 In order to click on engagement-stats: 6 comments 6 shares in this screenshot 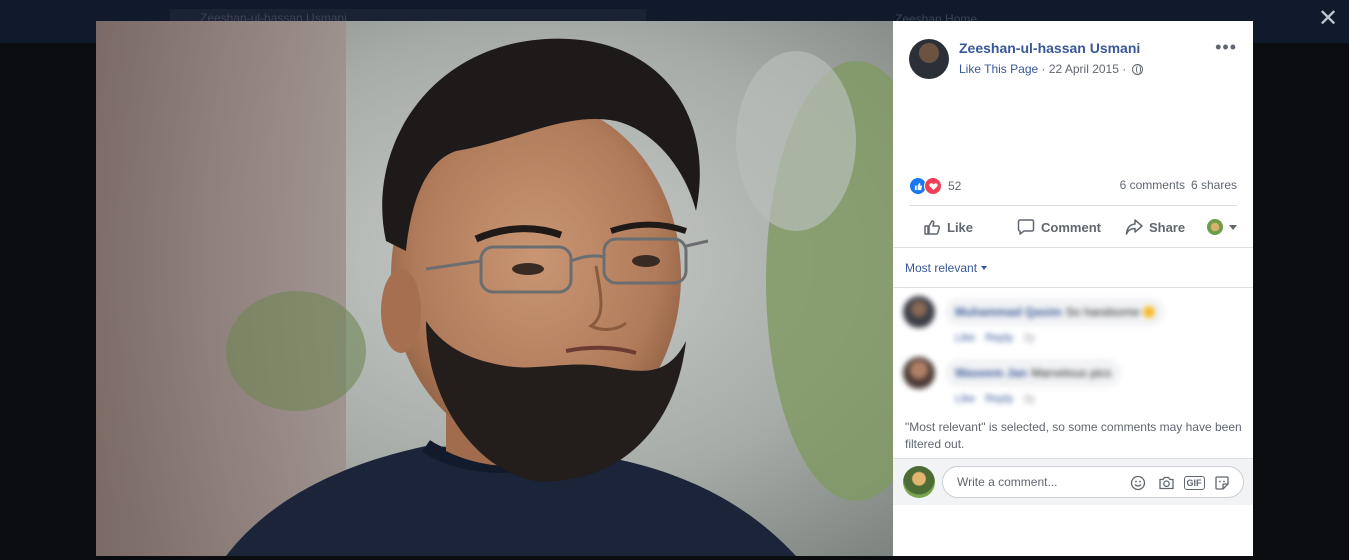, I will do `click(1175, 185)`.